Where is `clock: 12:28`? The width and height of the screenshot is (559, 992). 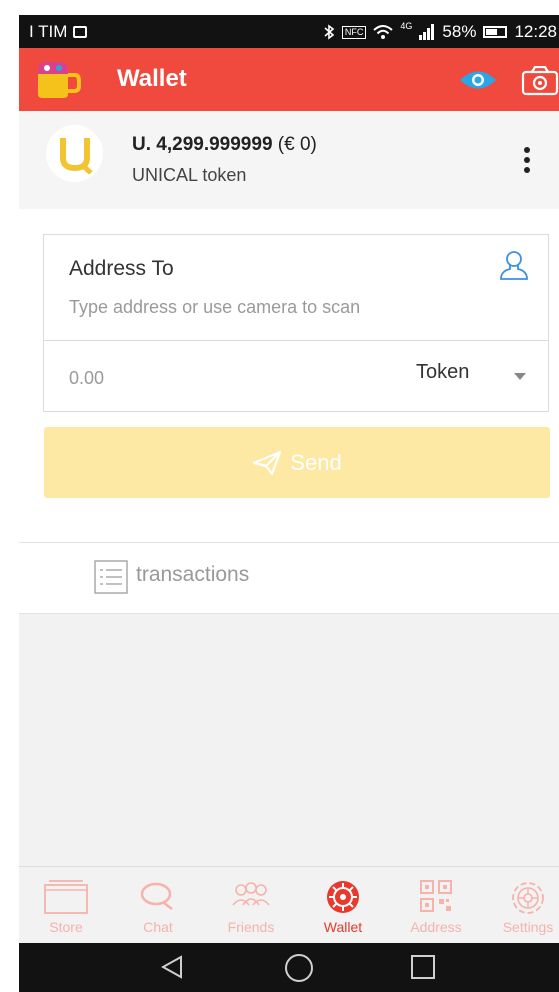 clock: 12:28 is located at coordinates (535, 31).